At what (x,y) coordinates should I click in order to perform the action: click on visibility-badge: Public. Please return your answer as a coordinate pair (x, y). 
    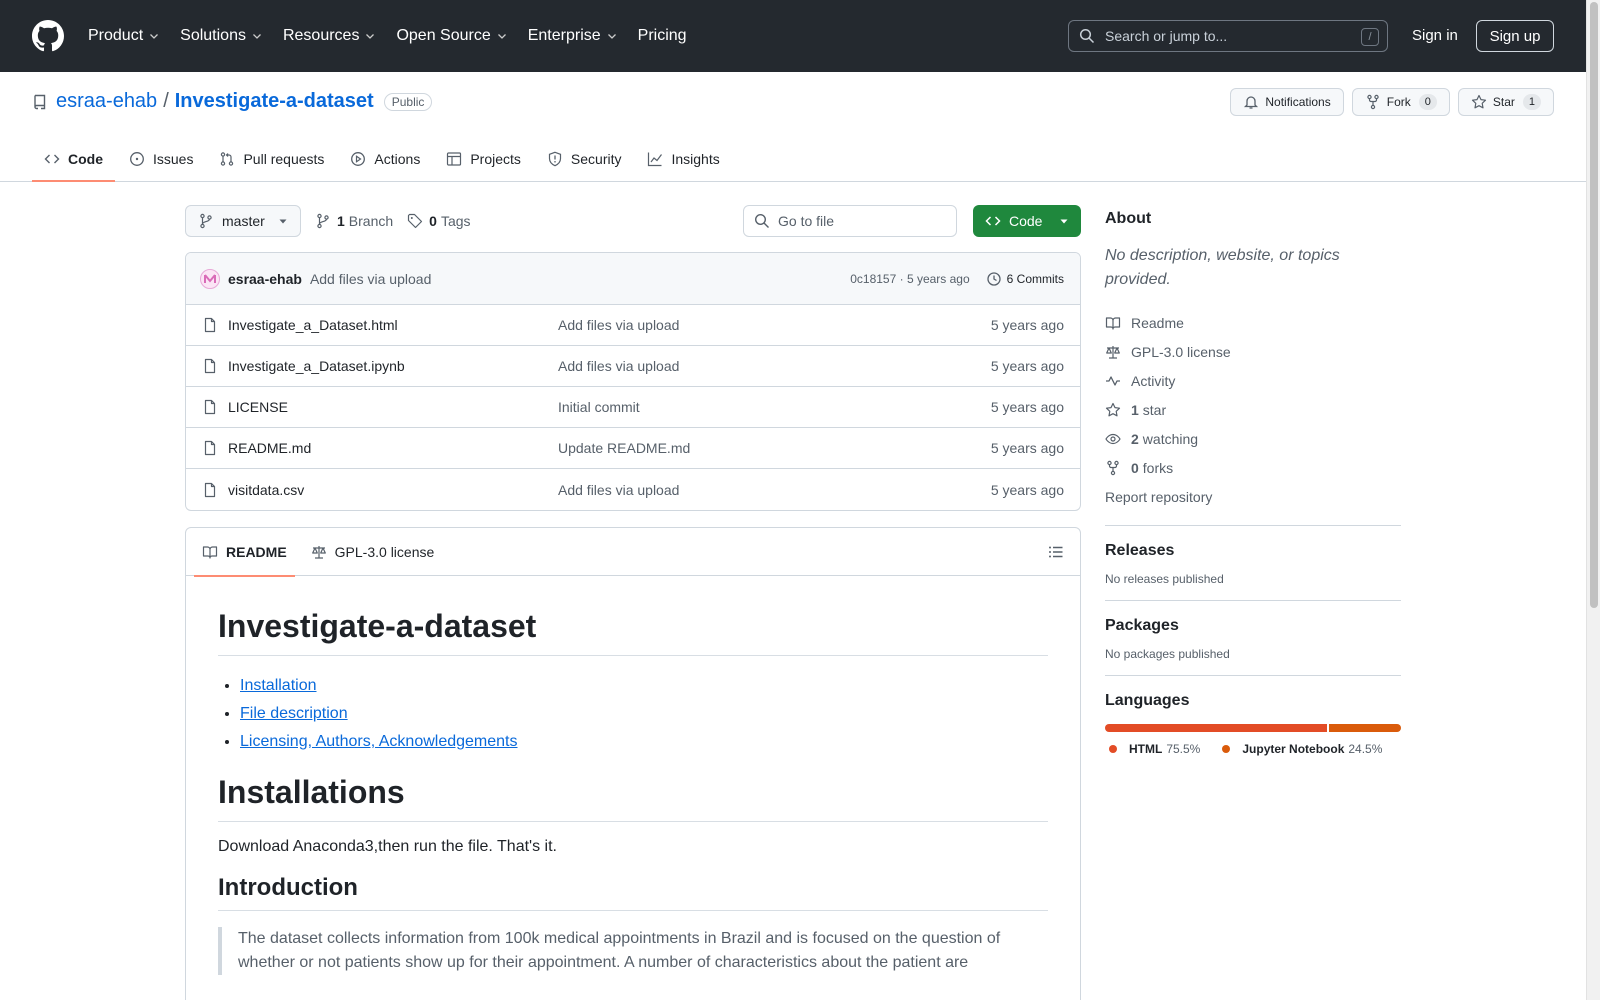
    Looking at the image, I should click on (408, 101).